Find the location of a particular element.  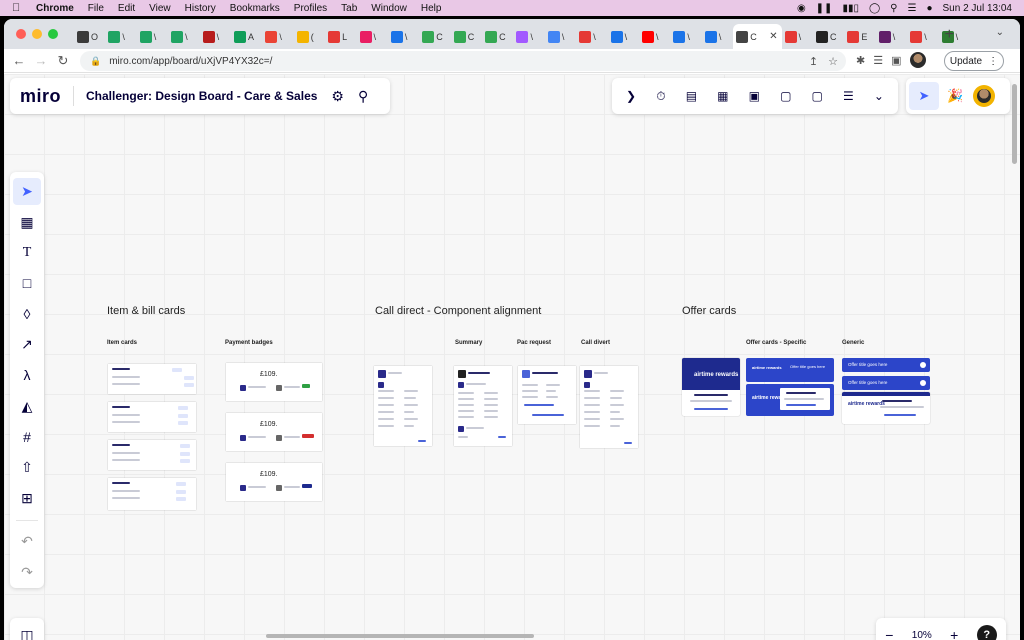

upload-icon: ⇧ is located at coordinates (27, 467).